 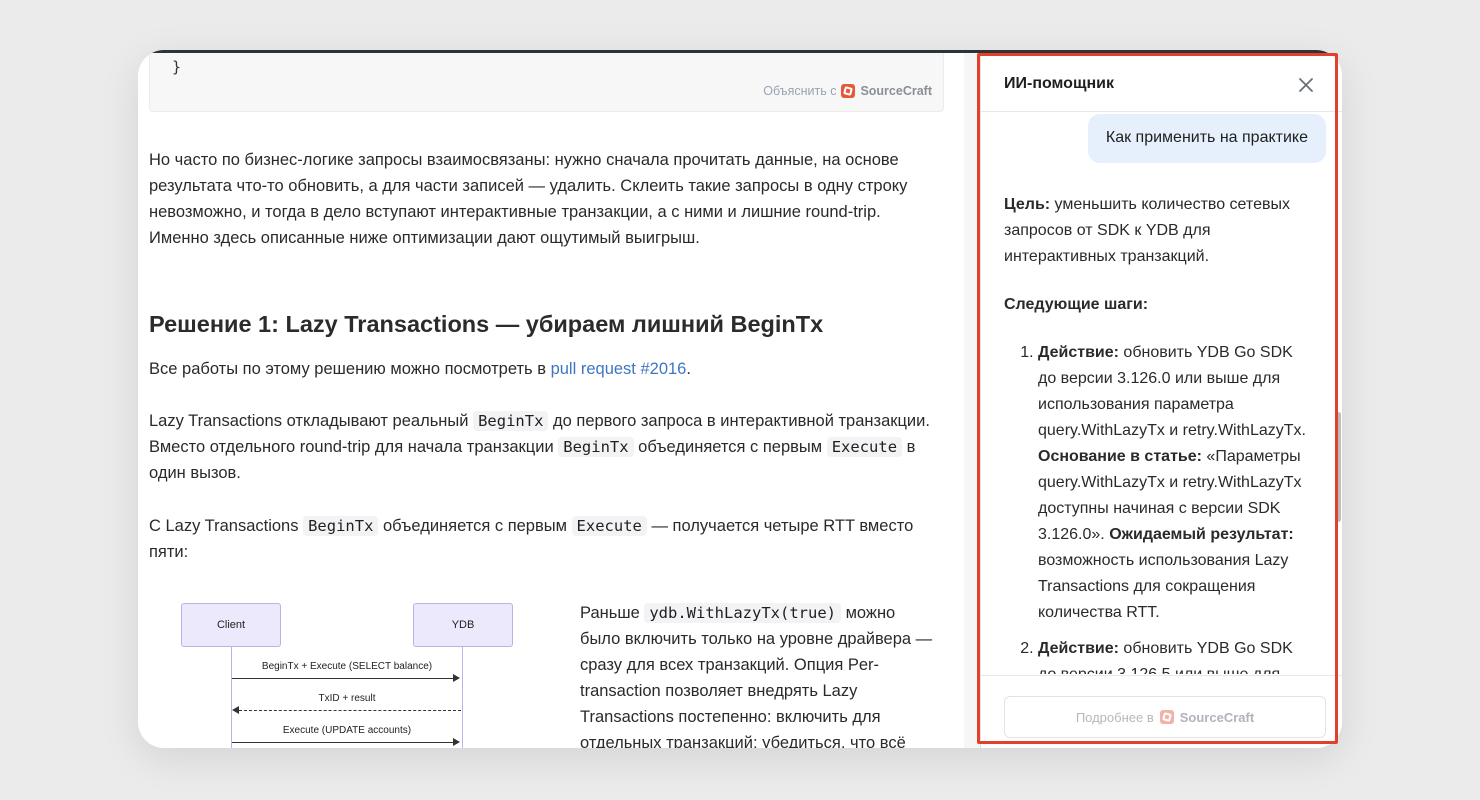 I want to click on goal-label: Цель:, so click(x=1027, y=204).